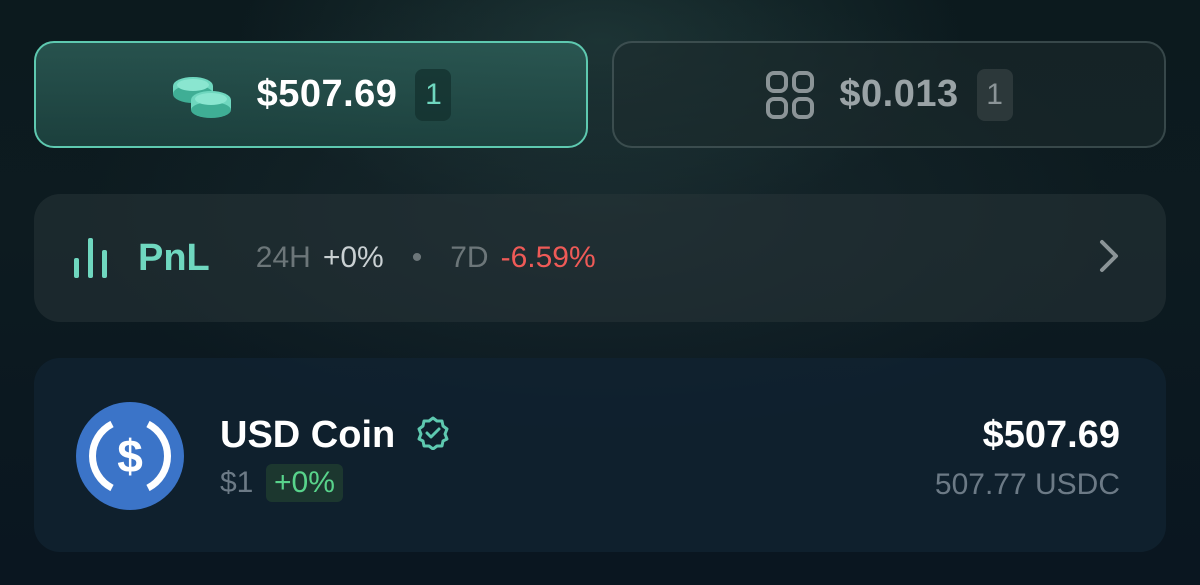  Describe the element at coordinates (994, 94) in the screenshot. I see `collectibles-count-badge: 1` at that location.